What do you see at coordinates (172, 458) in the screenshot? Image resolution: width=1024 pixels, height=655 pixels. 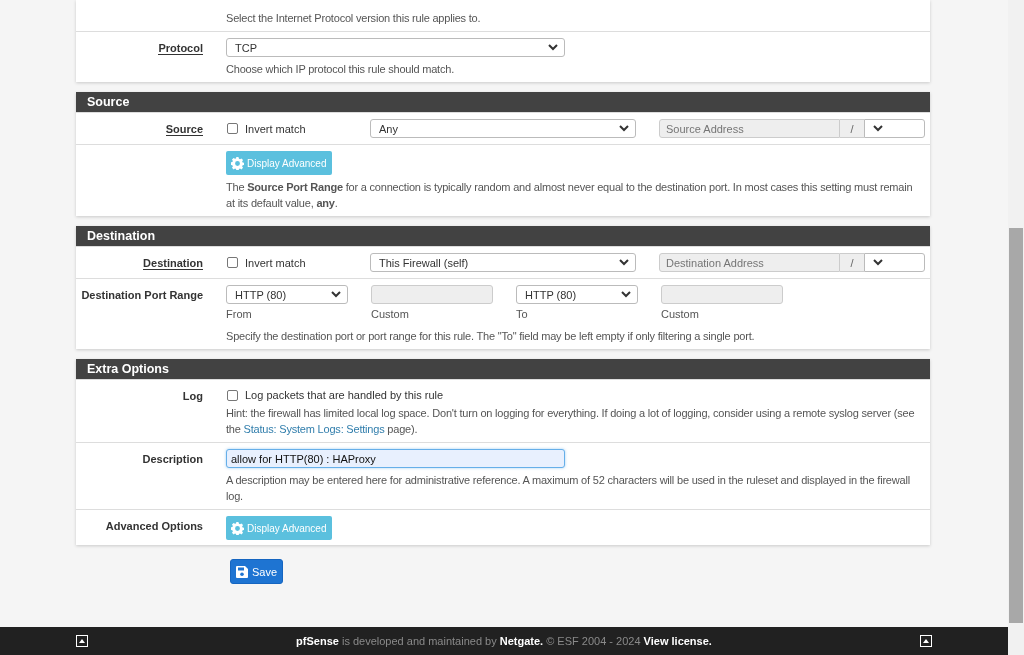 I see `field-label: Description` at bounding box center [172, 458].